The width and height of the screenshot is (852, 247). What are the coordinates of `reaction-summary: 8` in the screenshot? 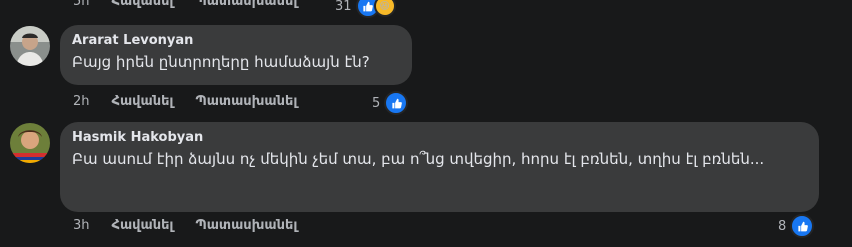 It's located at (796, 226).